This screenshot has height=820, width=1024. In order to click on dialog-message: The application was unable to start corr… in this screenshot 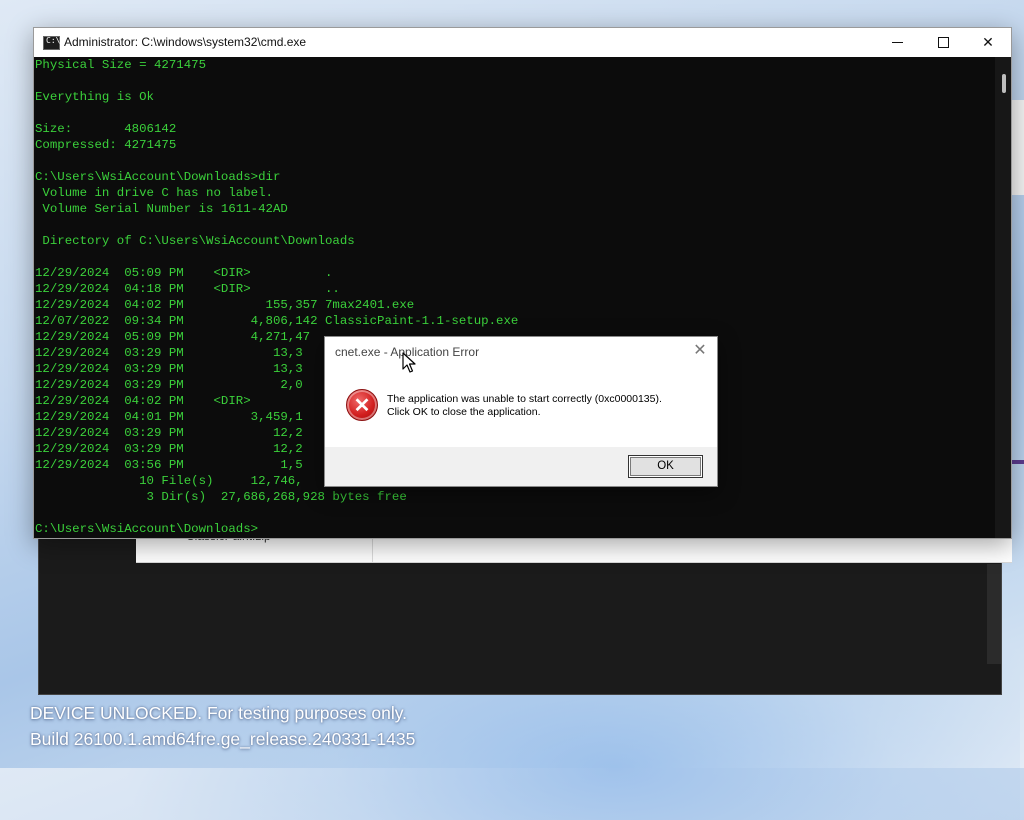, I will do `click(524, 406)`.